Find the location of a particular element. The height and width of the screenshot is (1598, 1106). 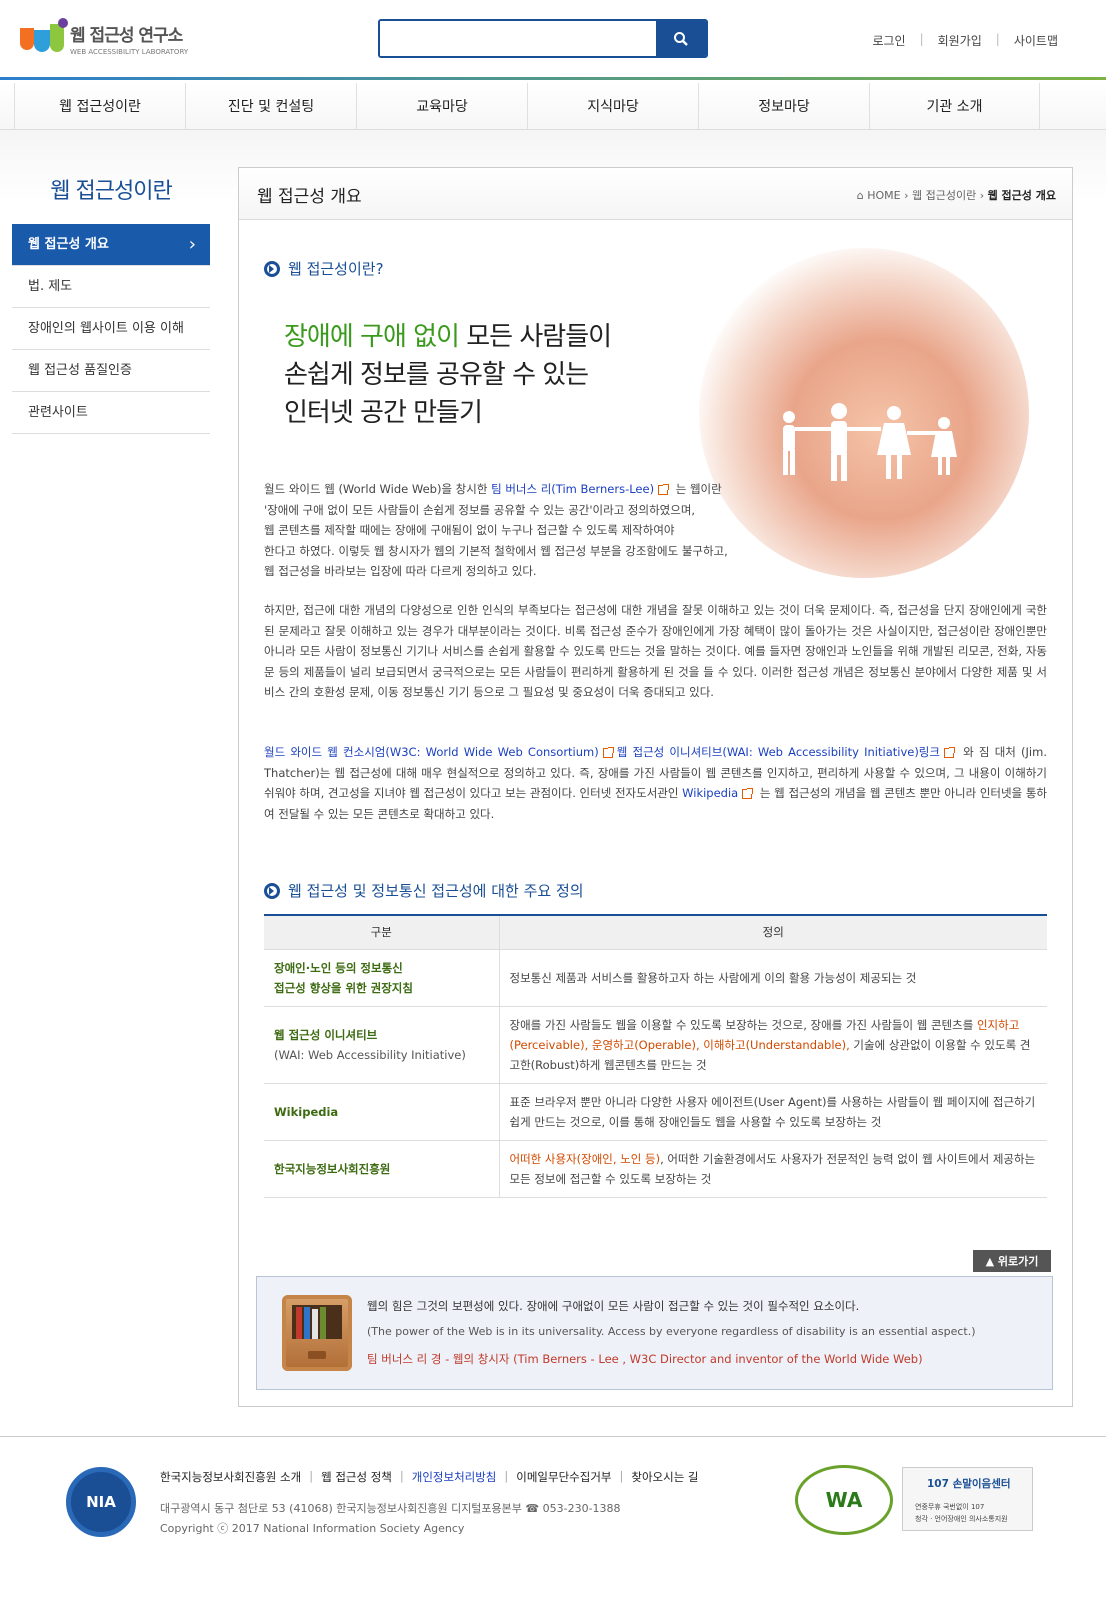

site-logo: 웹 접근성 연구소 WEB ACCESSIBILITY LABORATORY is located at coordinates (103, 38).